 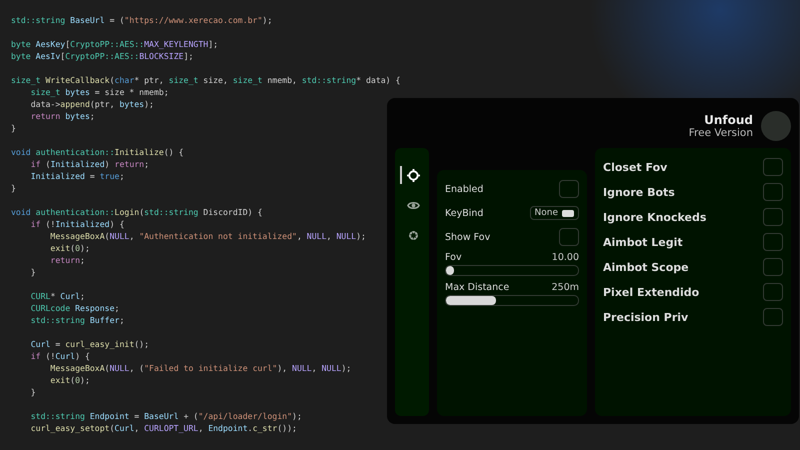 I want to click on option-label: Aimbot Scope, so click(x=646, y=267).